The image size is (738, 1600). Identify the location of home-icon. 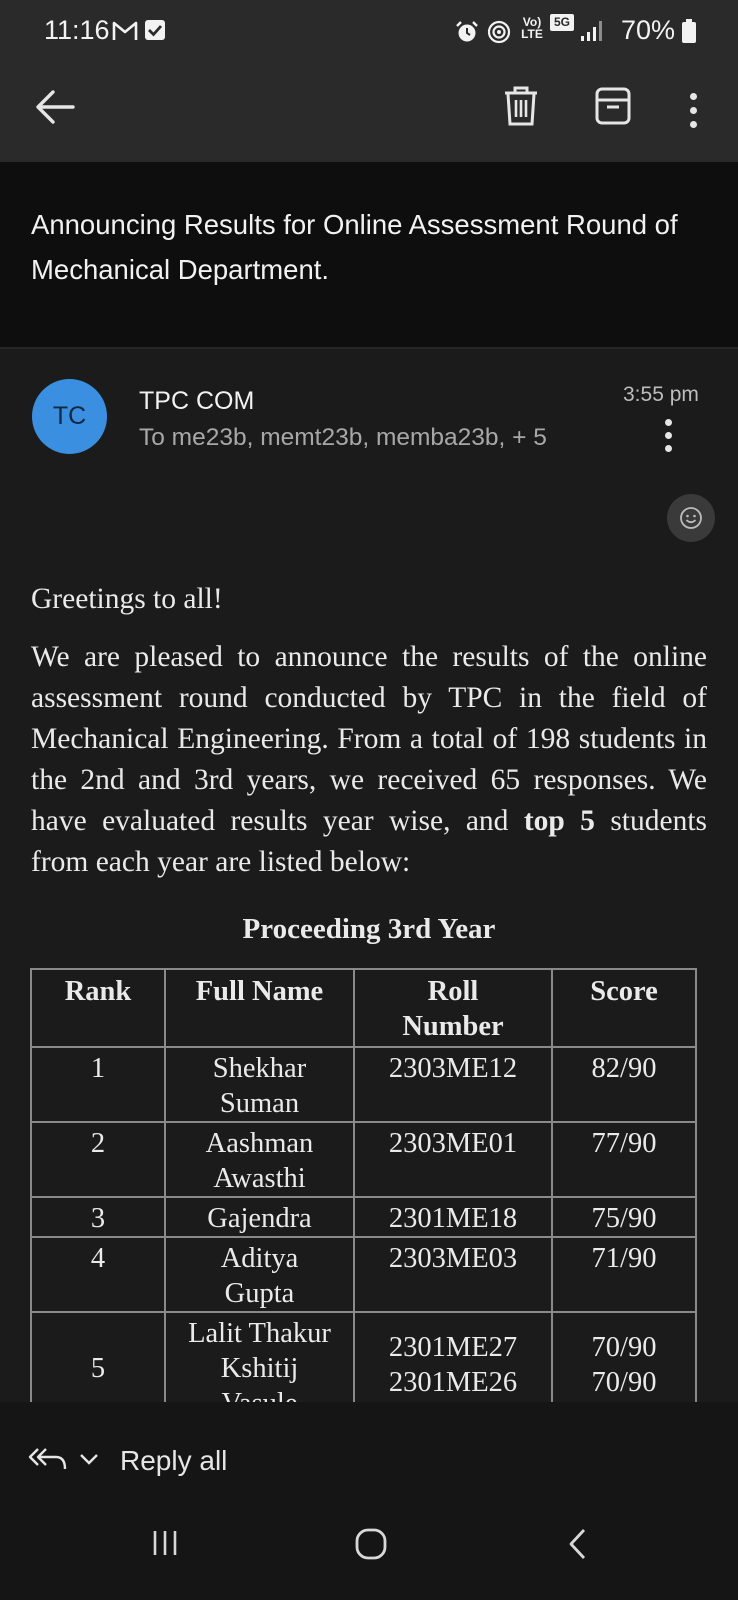
(371, 1544).